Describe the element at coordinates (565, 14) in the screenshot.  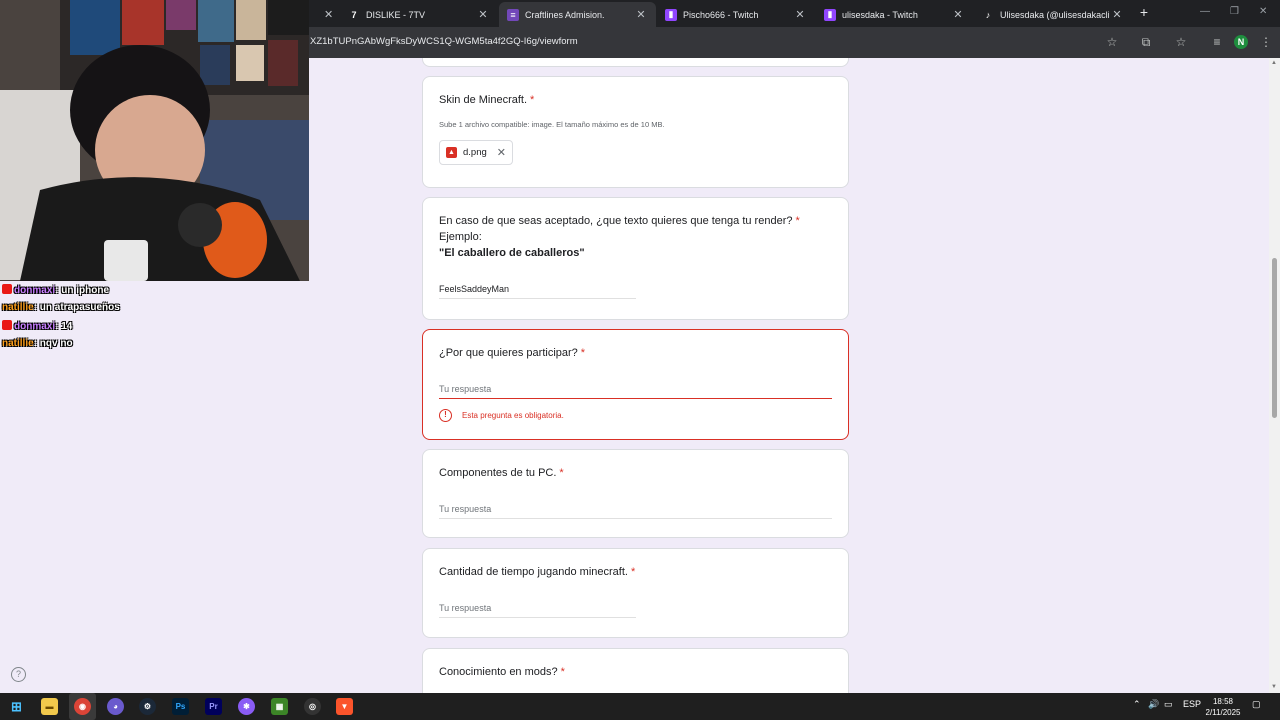
I see `tab-label: Craftlines Admision.` at that location.